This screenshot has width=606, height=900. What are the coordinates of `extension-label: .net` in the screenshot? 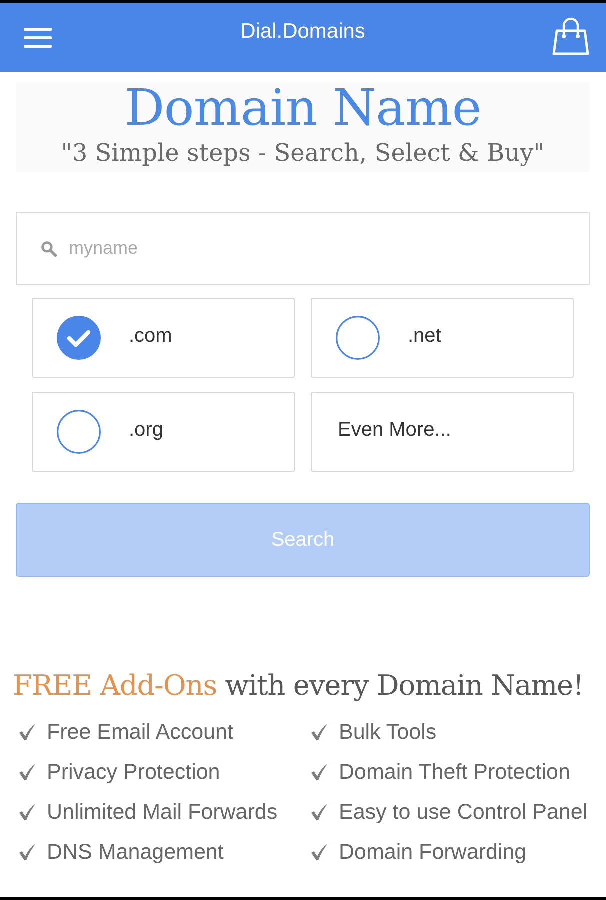 It's located at (425, 336).